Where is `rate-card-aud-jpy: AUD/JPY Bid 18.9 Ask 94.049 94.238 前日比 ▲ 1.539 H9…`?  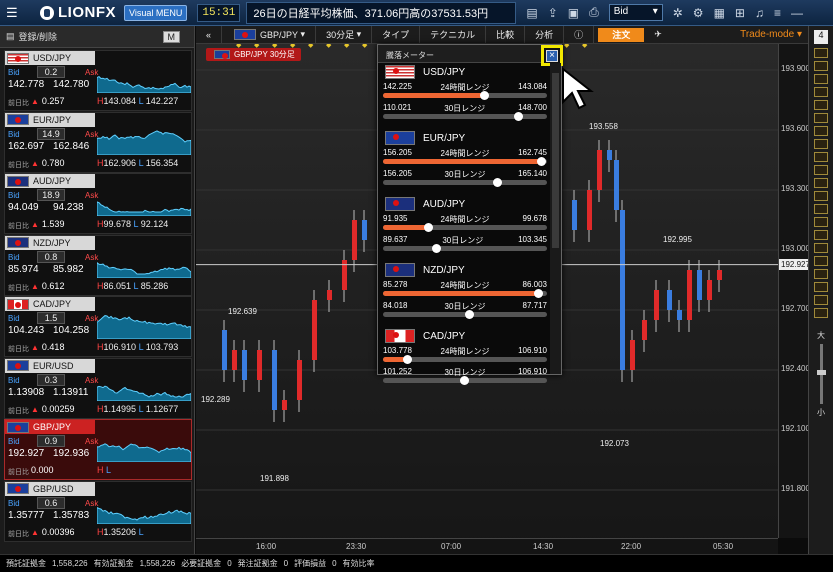
rate-card-aud-jpy: AUD/JPY Bid 18.9 Ask 94.049 94.238 前日比 ▲ 1.539 H9… is located at coordinates (98, 203).